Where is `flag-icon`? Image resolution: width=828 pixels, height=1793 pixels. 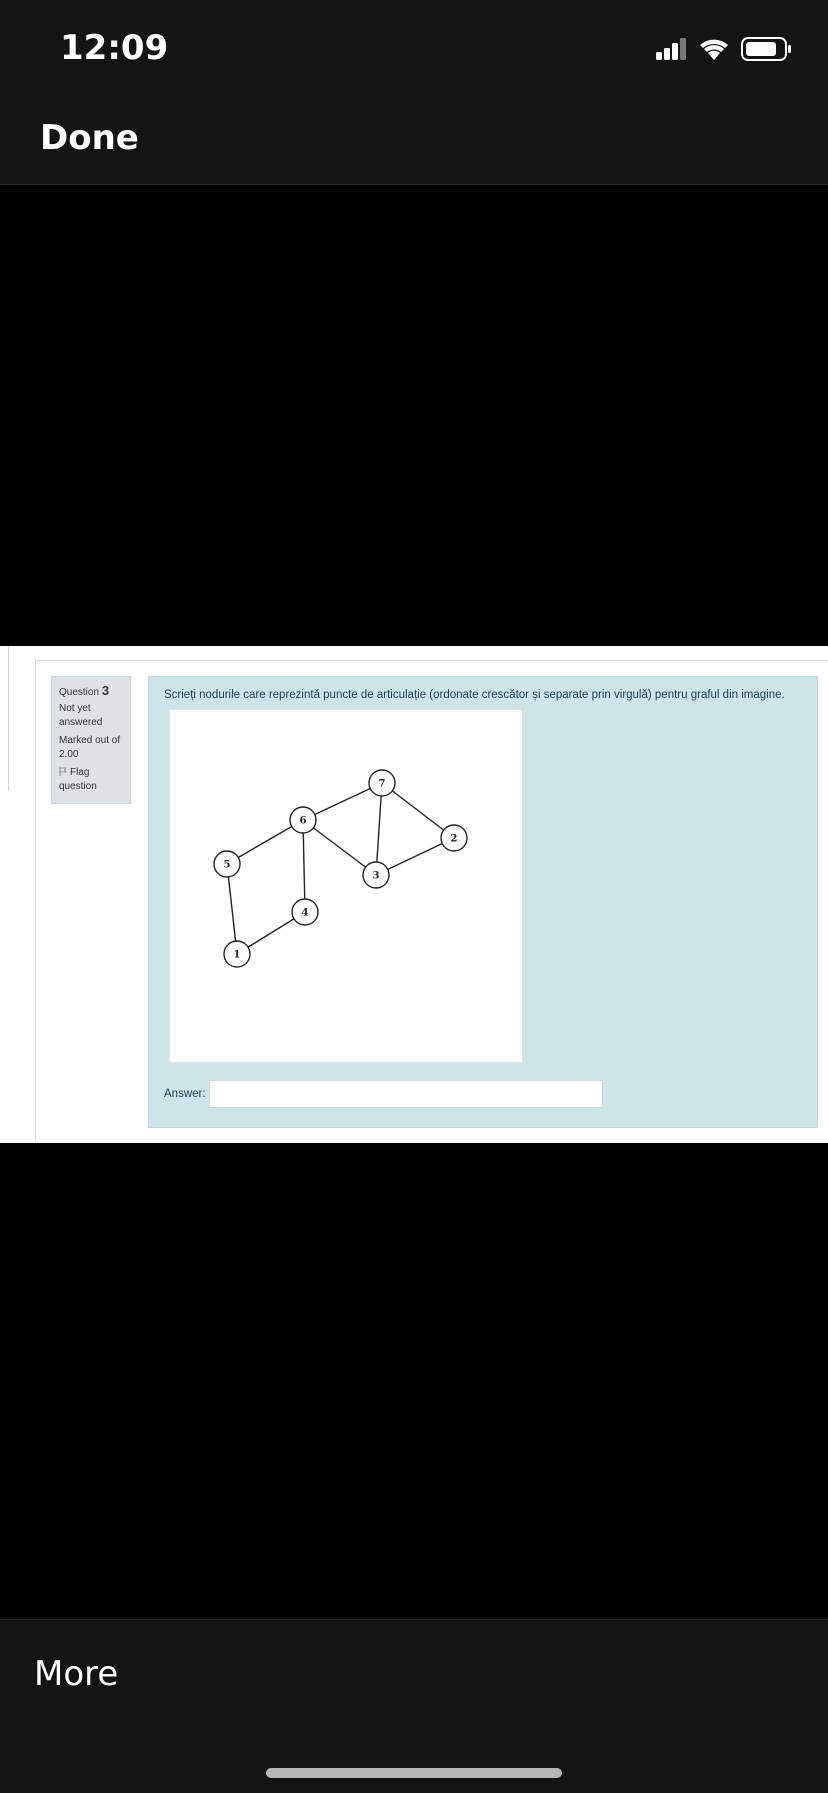
flag-icon is located at coordinates (63, 771).